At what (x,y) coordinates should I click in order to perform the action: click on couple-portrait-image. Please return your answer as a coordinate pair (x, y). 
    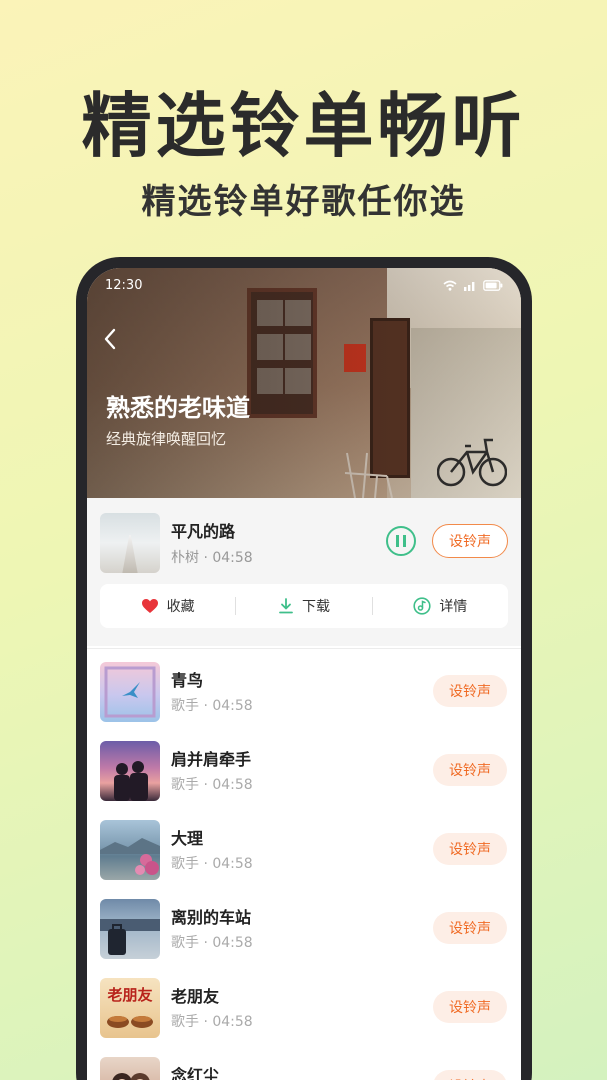
    Looking at the image, I should click on (131, 1076).